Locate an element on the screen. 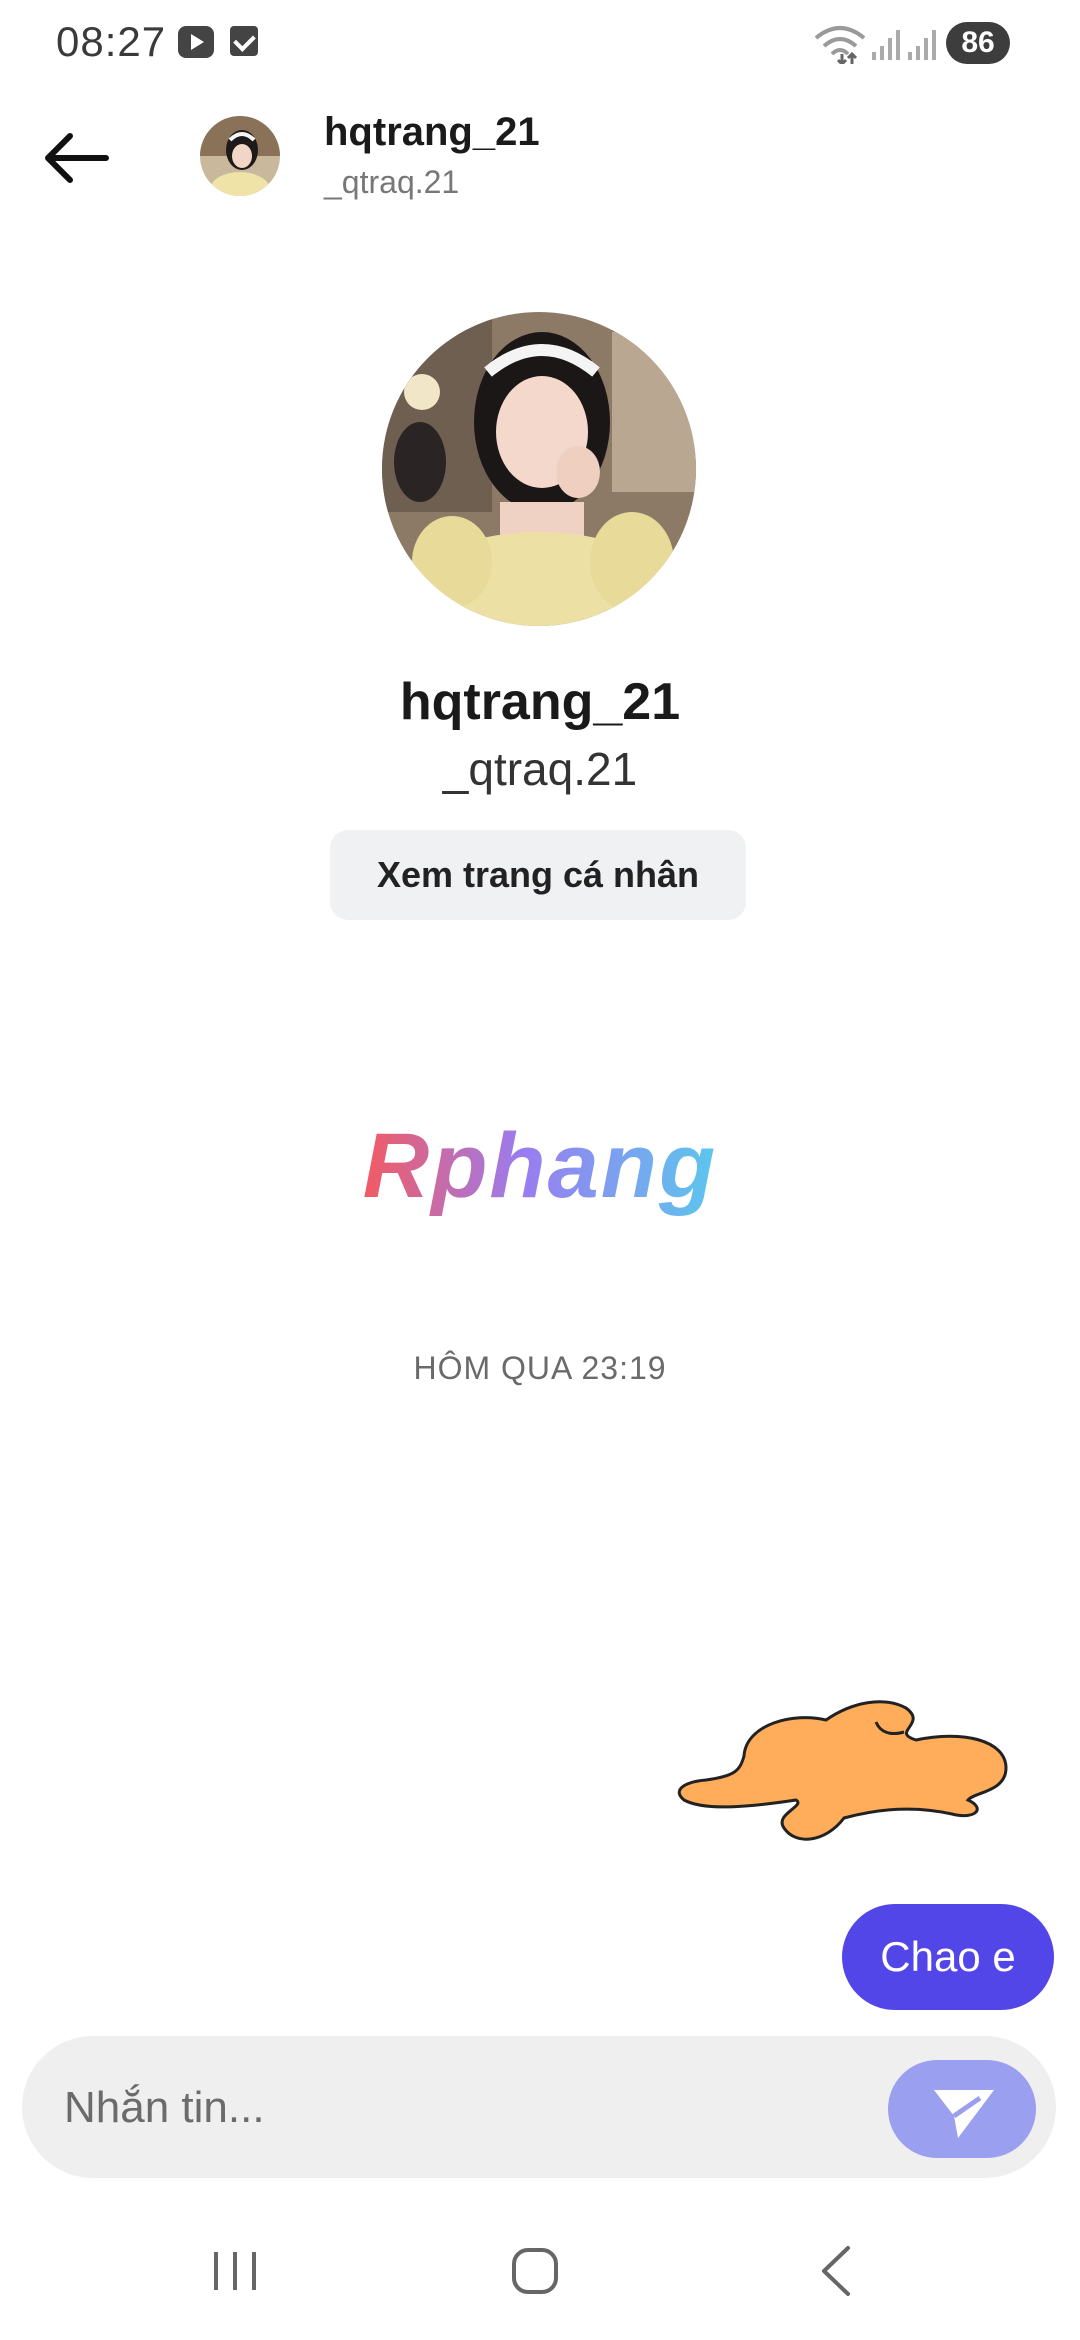 The image size is (1080, 2340). header-handle: _qtraq.21 is located at coordinates (392, 182).